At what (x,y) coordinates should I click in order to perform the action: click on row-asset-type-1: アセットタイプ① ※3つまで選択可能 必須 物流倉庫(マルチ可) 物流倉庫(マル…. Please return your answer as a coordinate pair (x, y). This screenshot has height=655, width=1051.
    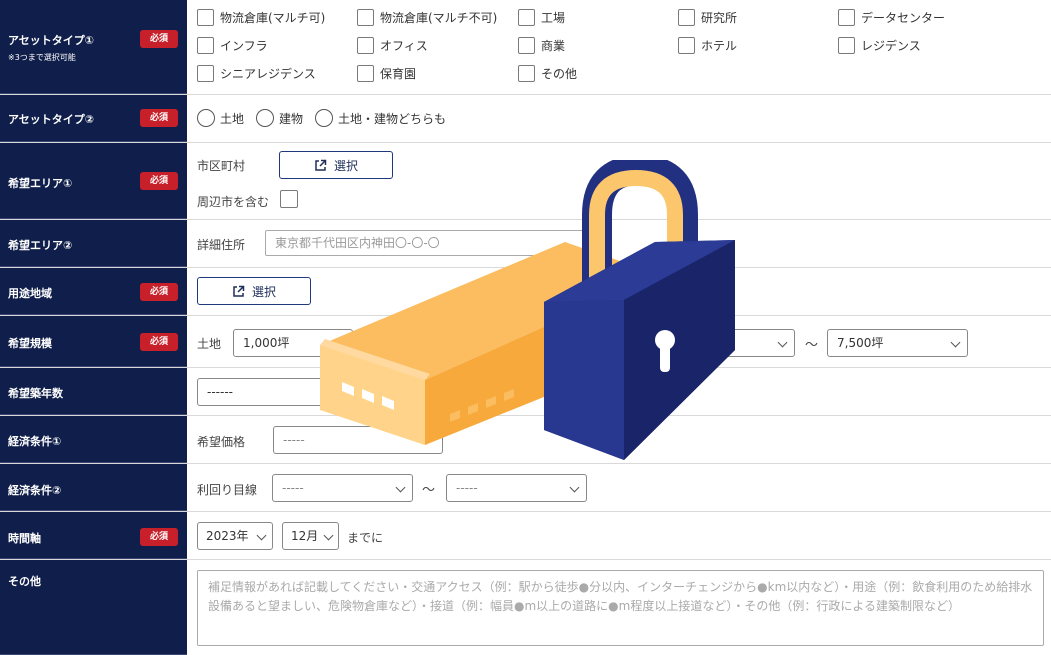
    Looking at the image, I should click on (525, 47).